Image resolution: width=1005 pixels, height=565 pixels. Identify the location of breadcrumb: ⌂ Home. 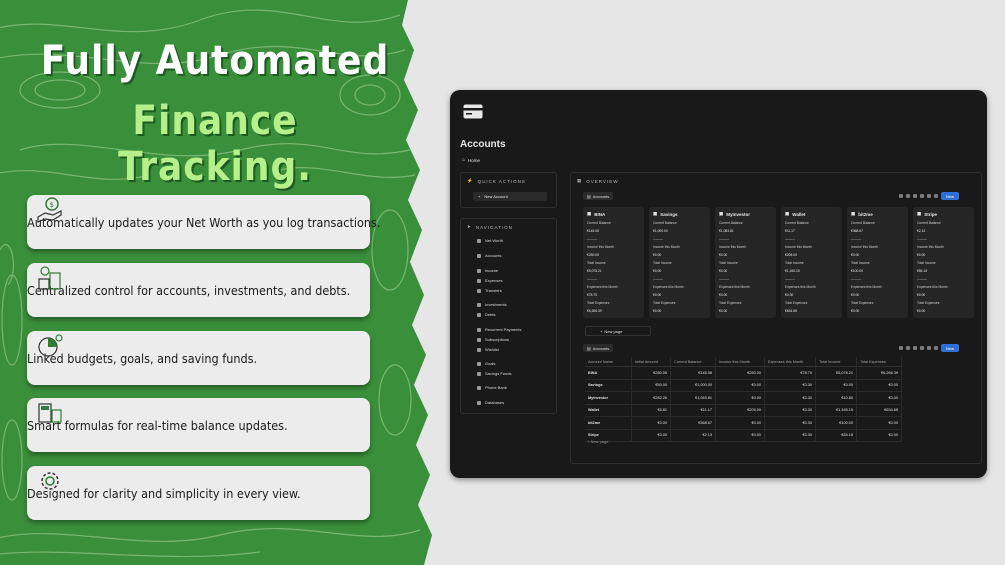
(471, 160).